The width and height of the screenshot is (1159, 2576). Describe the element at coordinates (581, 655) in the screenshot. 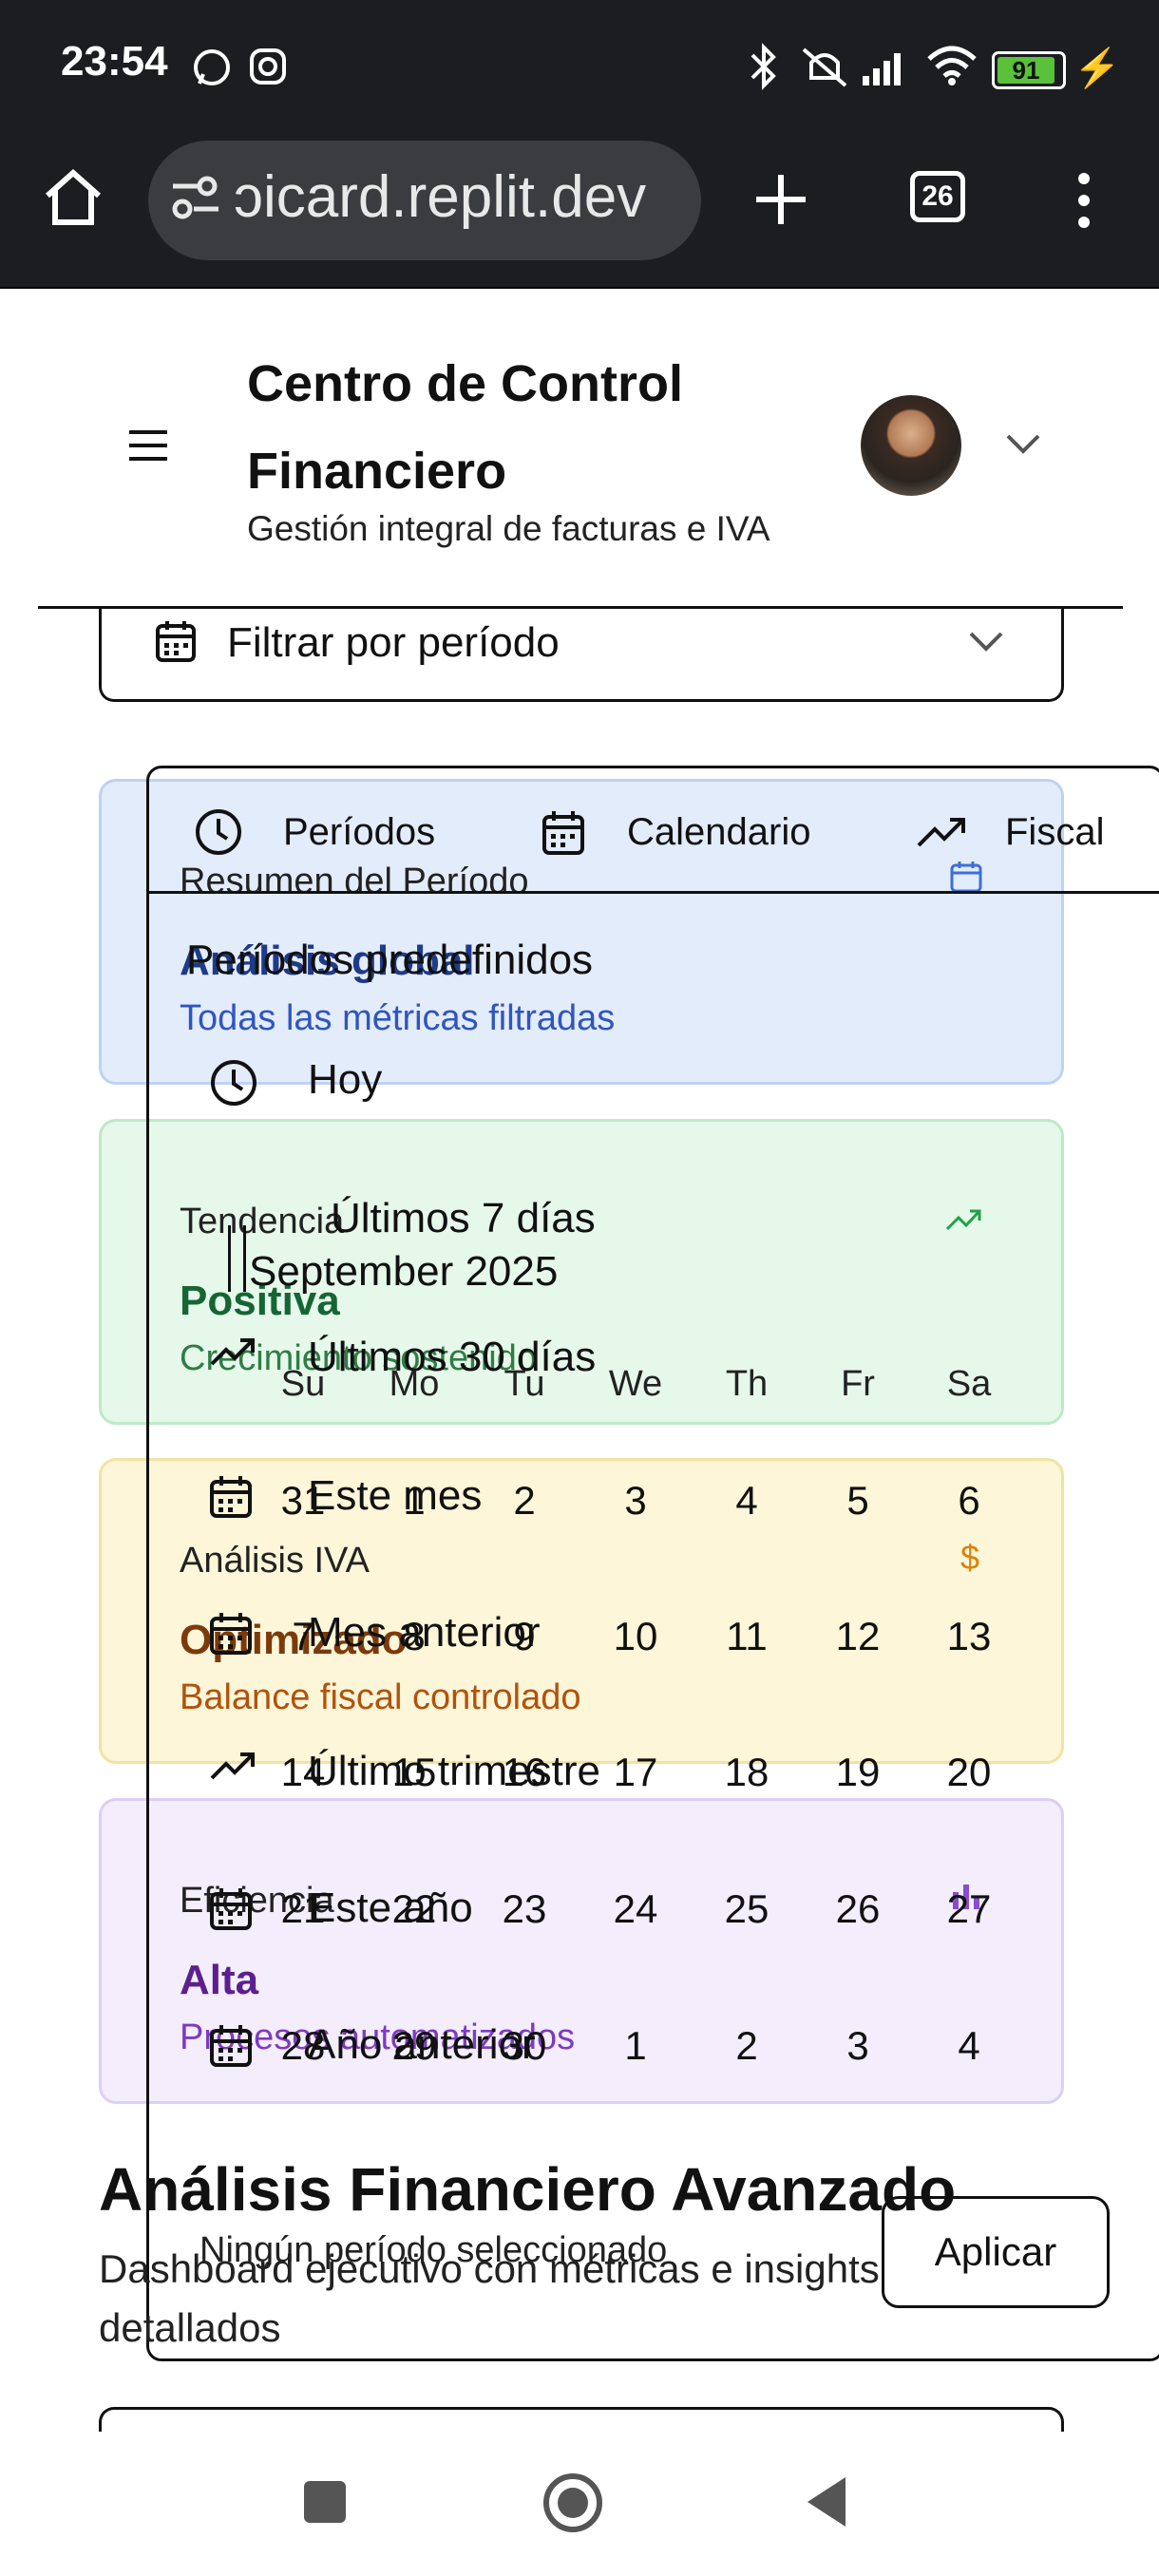

I see `period-filter-select: Filtrar por período` at that location.